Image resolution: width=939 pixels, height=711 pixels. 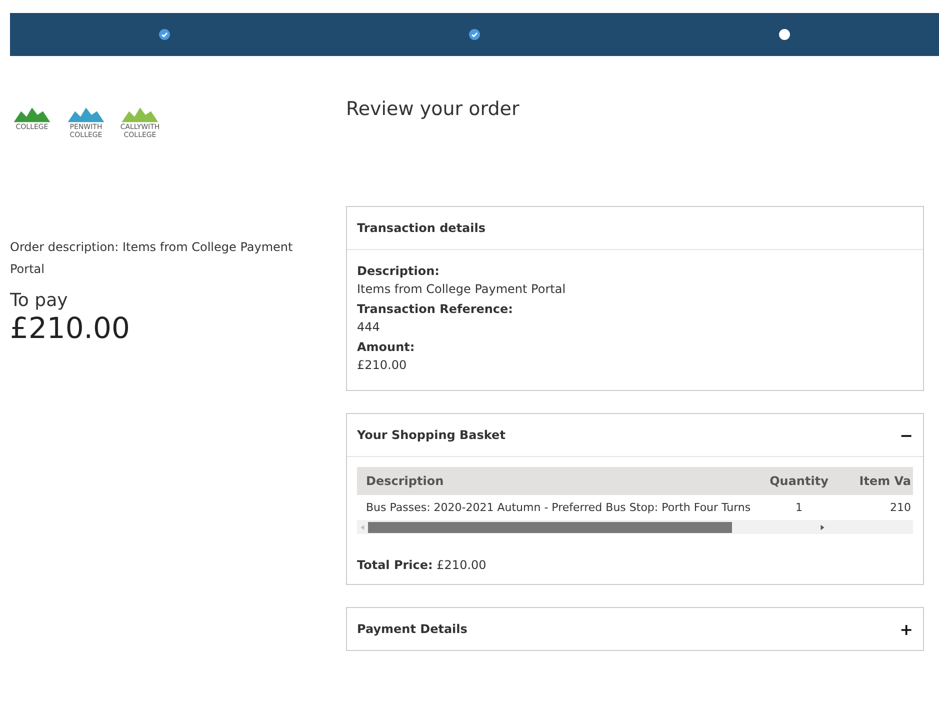 I want to click on field-label: Transaction Reference:, so click(x=435, y=309).